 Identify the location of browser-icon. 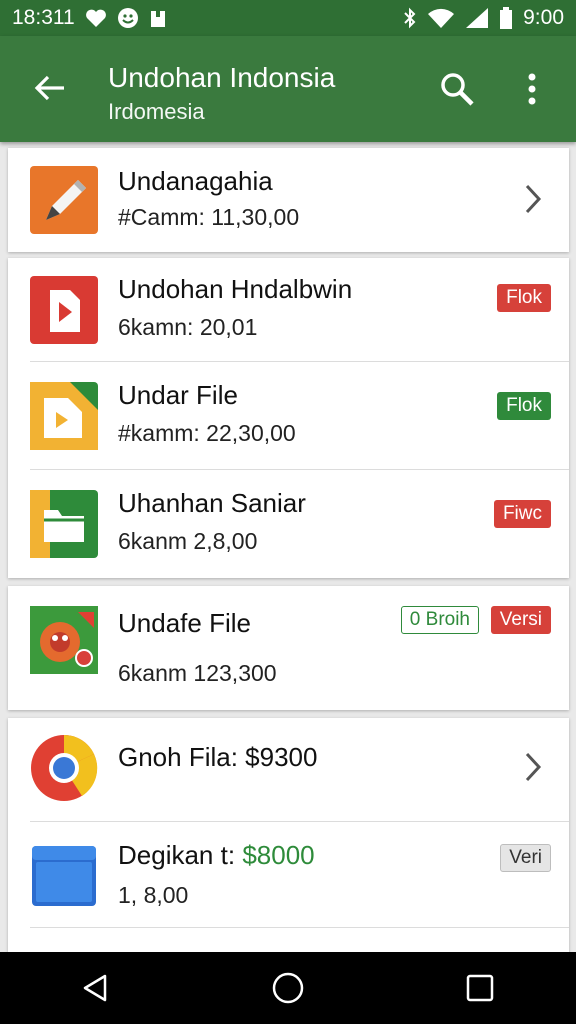
(64, 767).